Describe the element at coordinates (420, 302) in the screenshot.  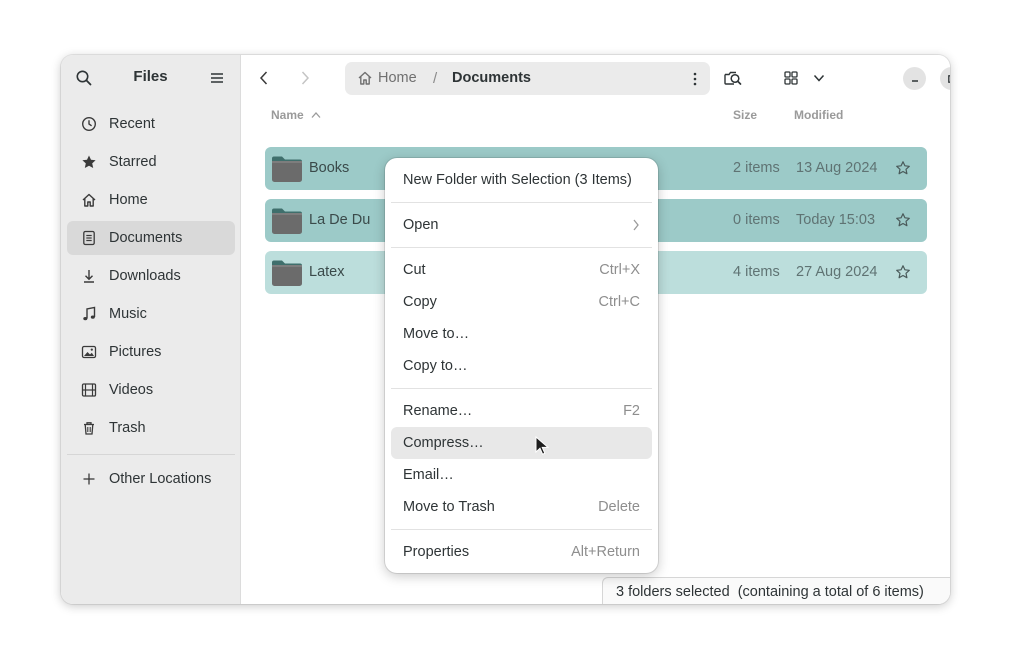
I see `menu-item-label: Copy` at that location.